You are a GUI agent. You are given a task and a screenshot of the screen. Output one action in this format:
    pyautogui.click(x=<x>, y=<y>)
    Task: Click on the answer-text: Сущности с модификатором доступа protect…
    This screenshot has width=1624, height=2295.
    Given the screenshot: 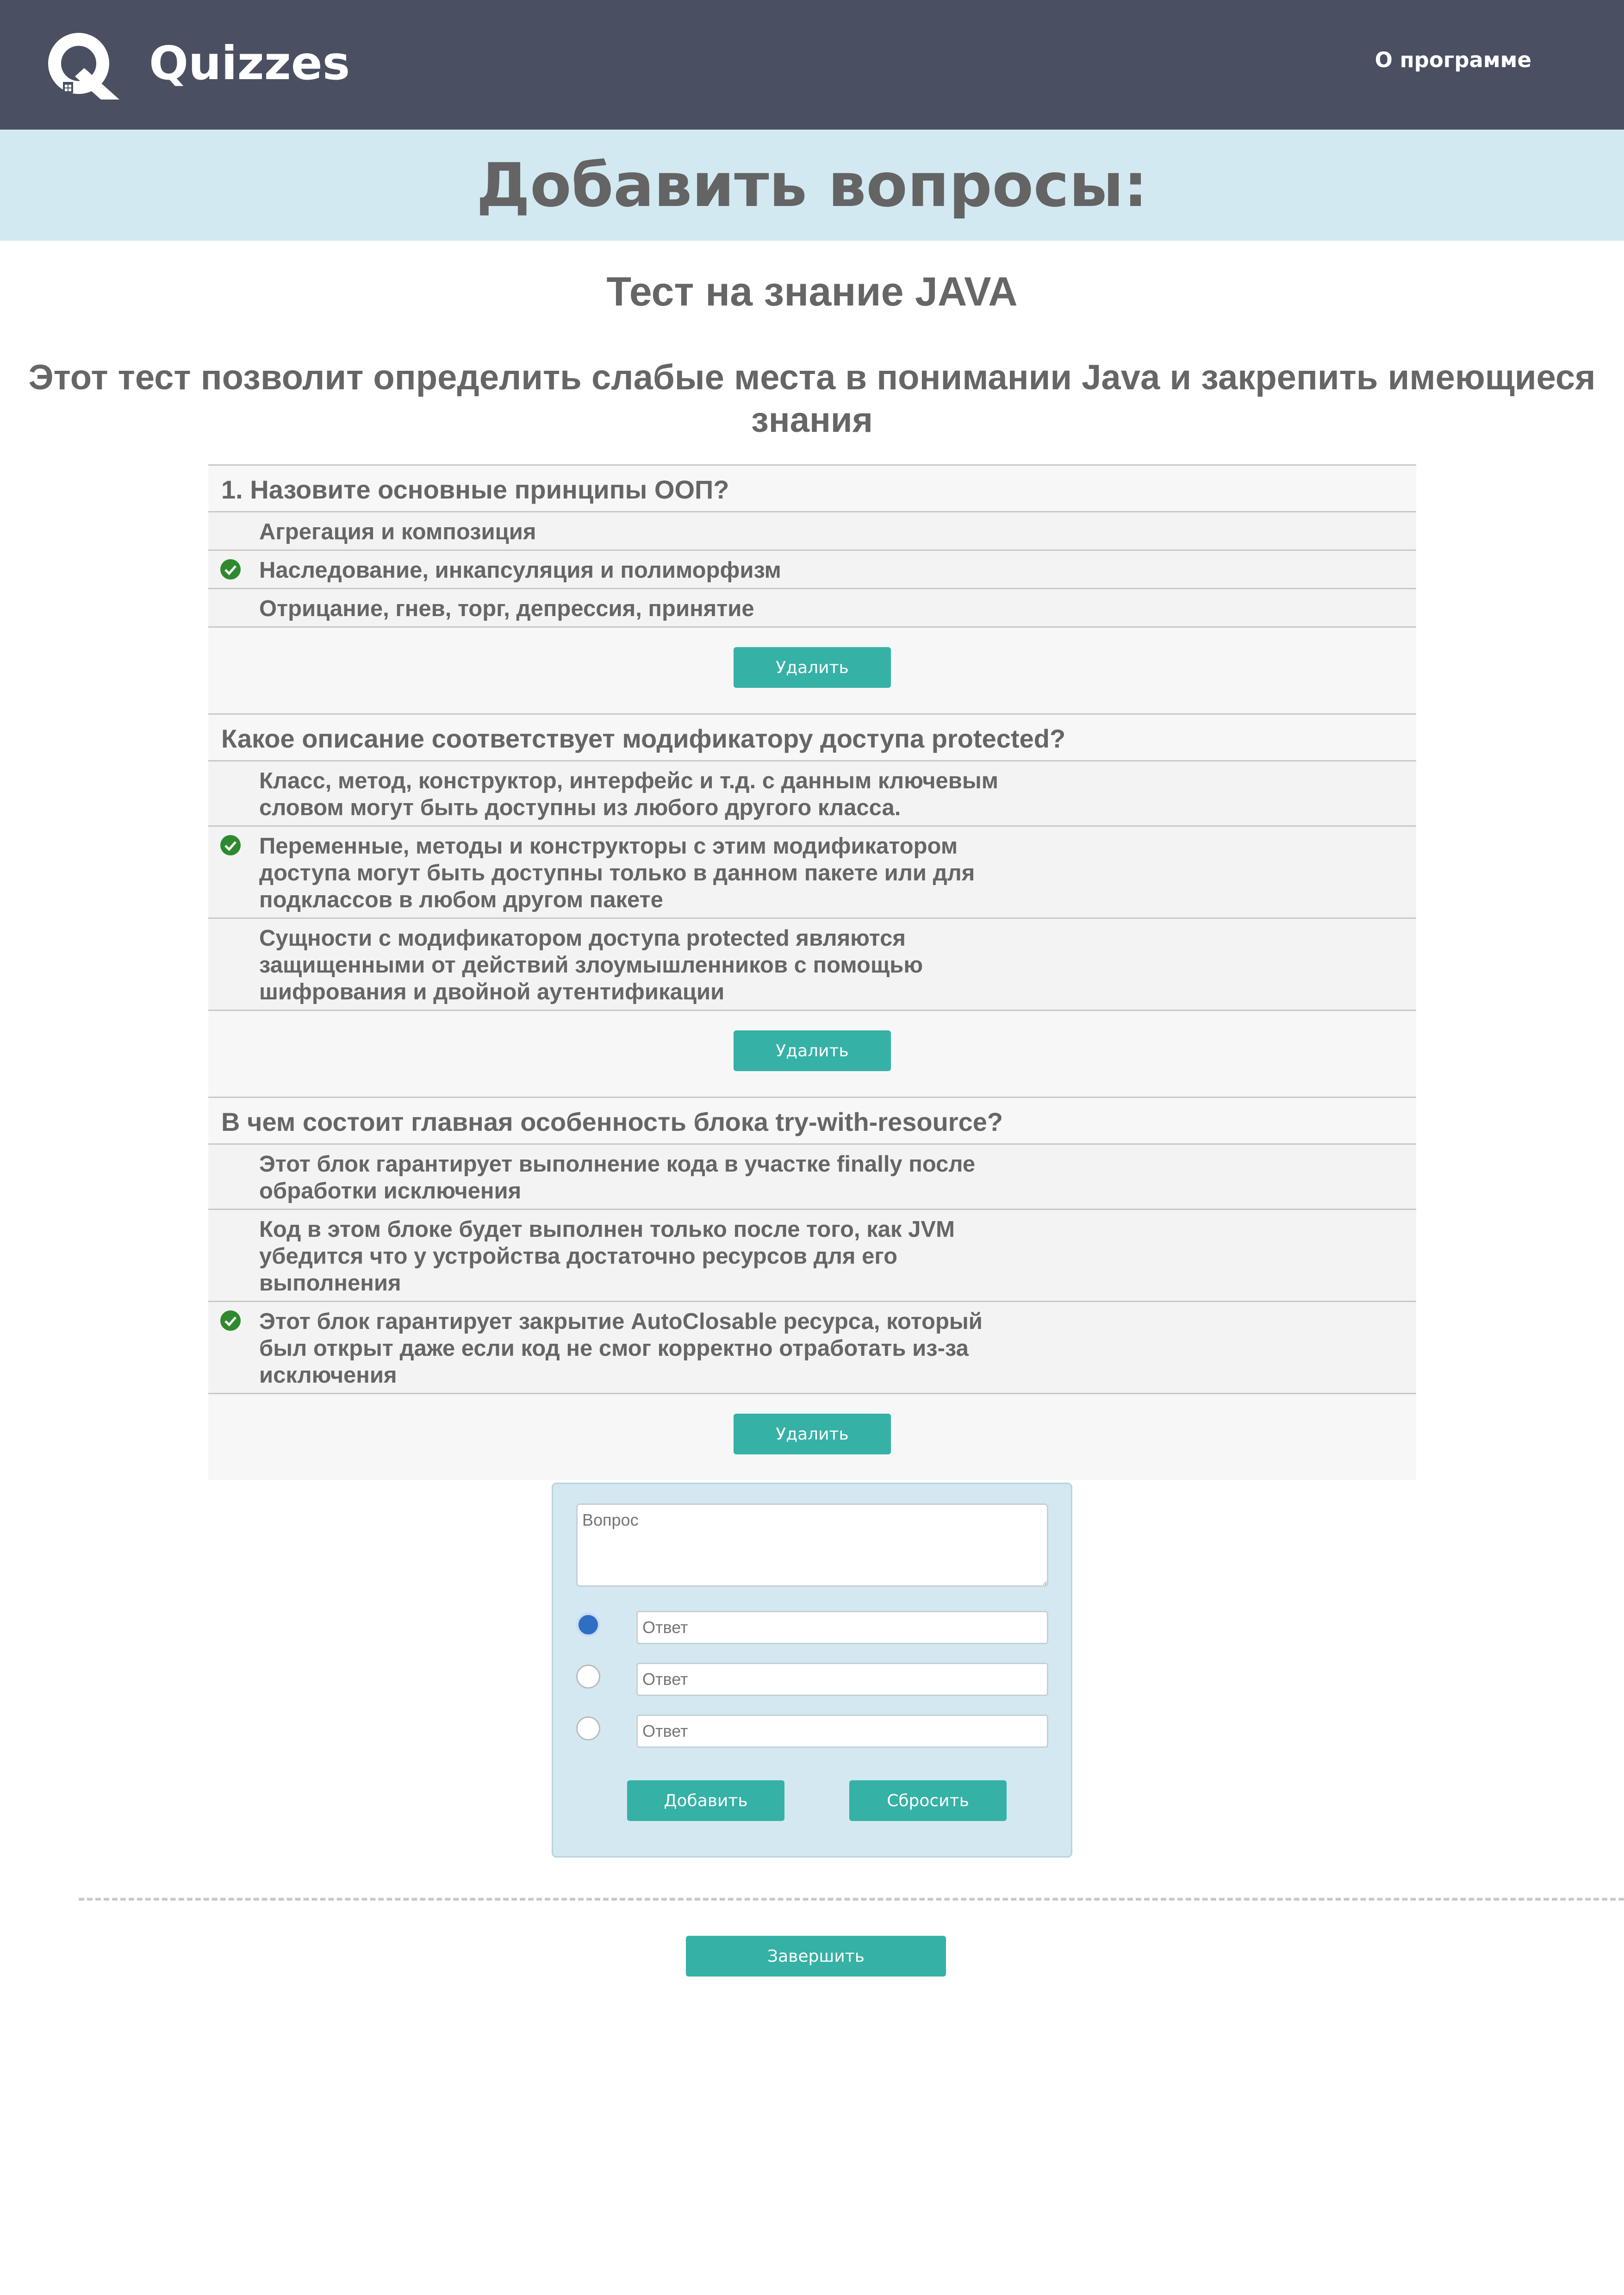 What is the action you would take?
    pyautogui.click(x=591, y=965)
    